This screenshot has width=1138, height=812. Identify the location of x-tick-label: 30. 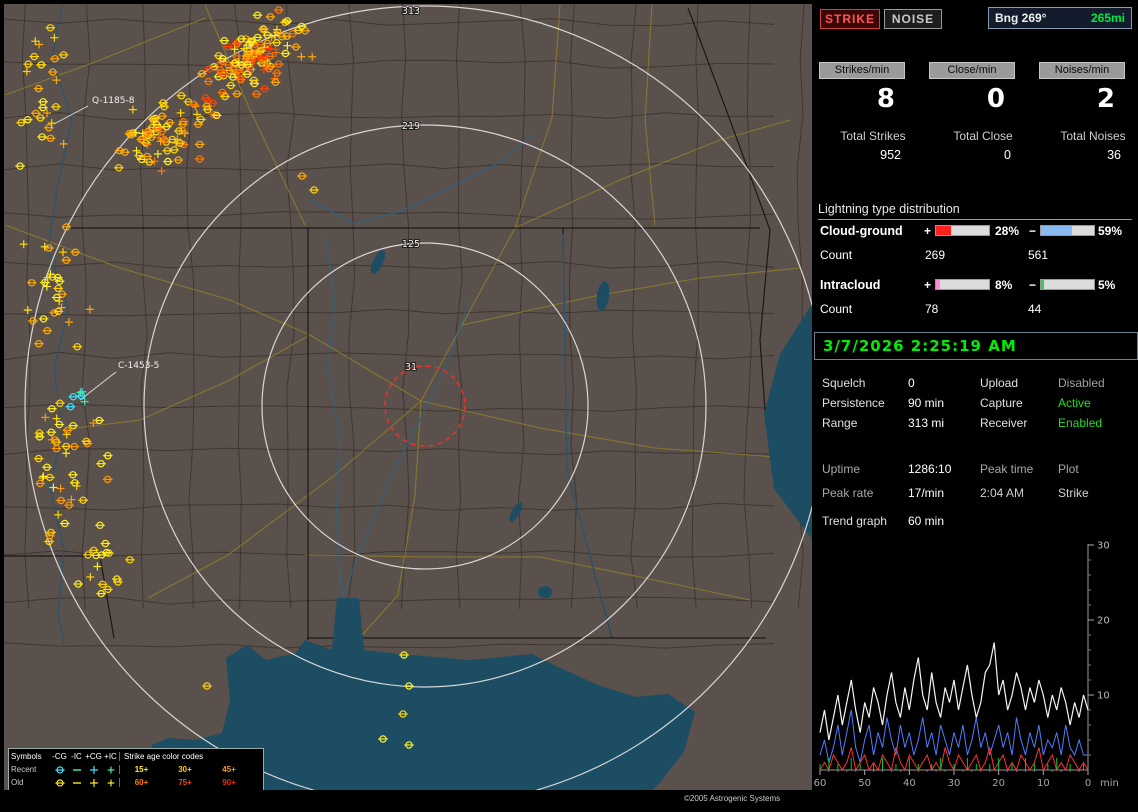
(954, 783).